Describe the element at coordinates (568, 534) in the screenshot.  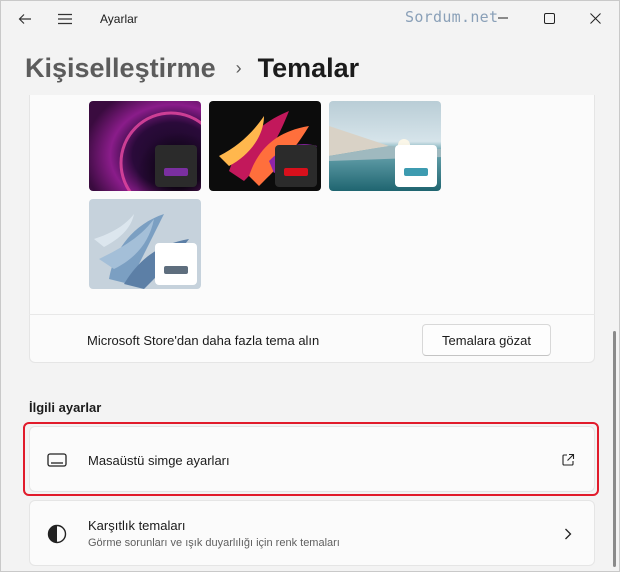
I see `chevron-right-icon` at that location.